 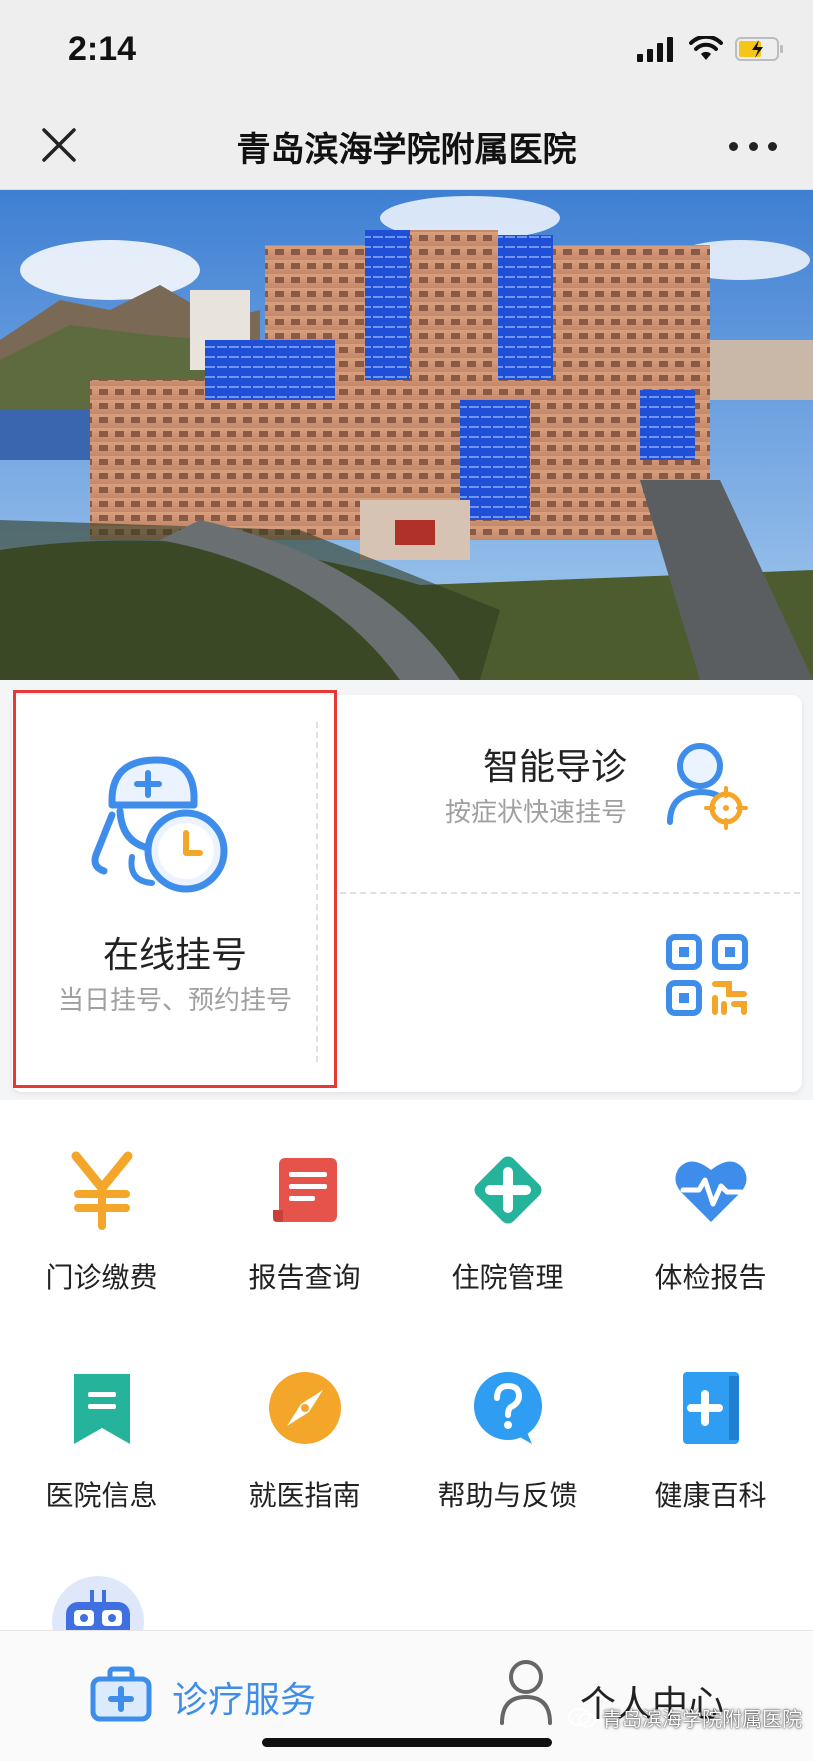 What do you see at coordinates (507, 1495) in the screenshot?
I see `grid-item-label: 帮助与反馈` at bounding box center [507, 1495].